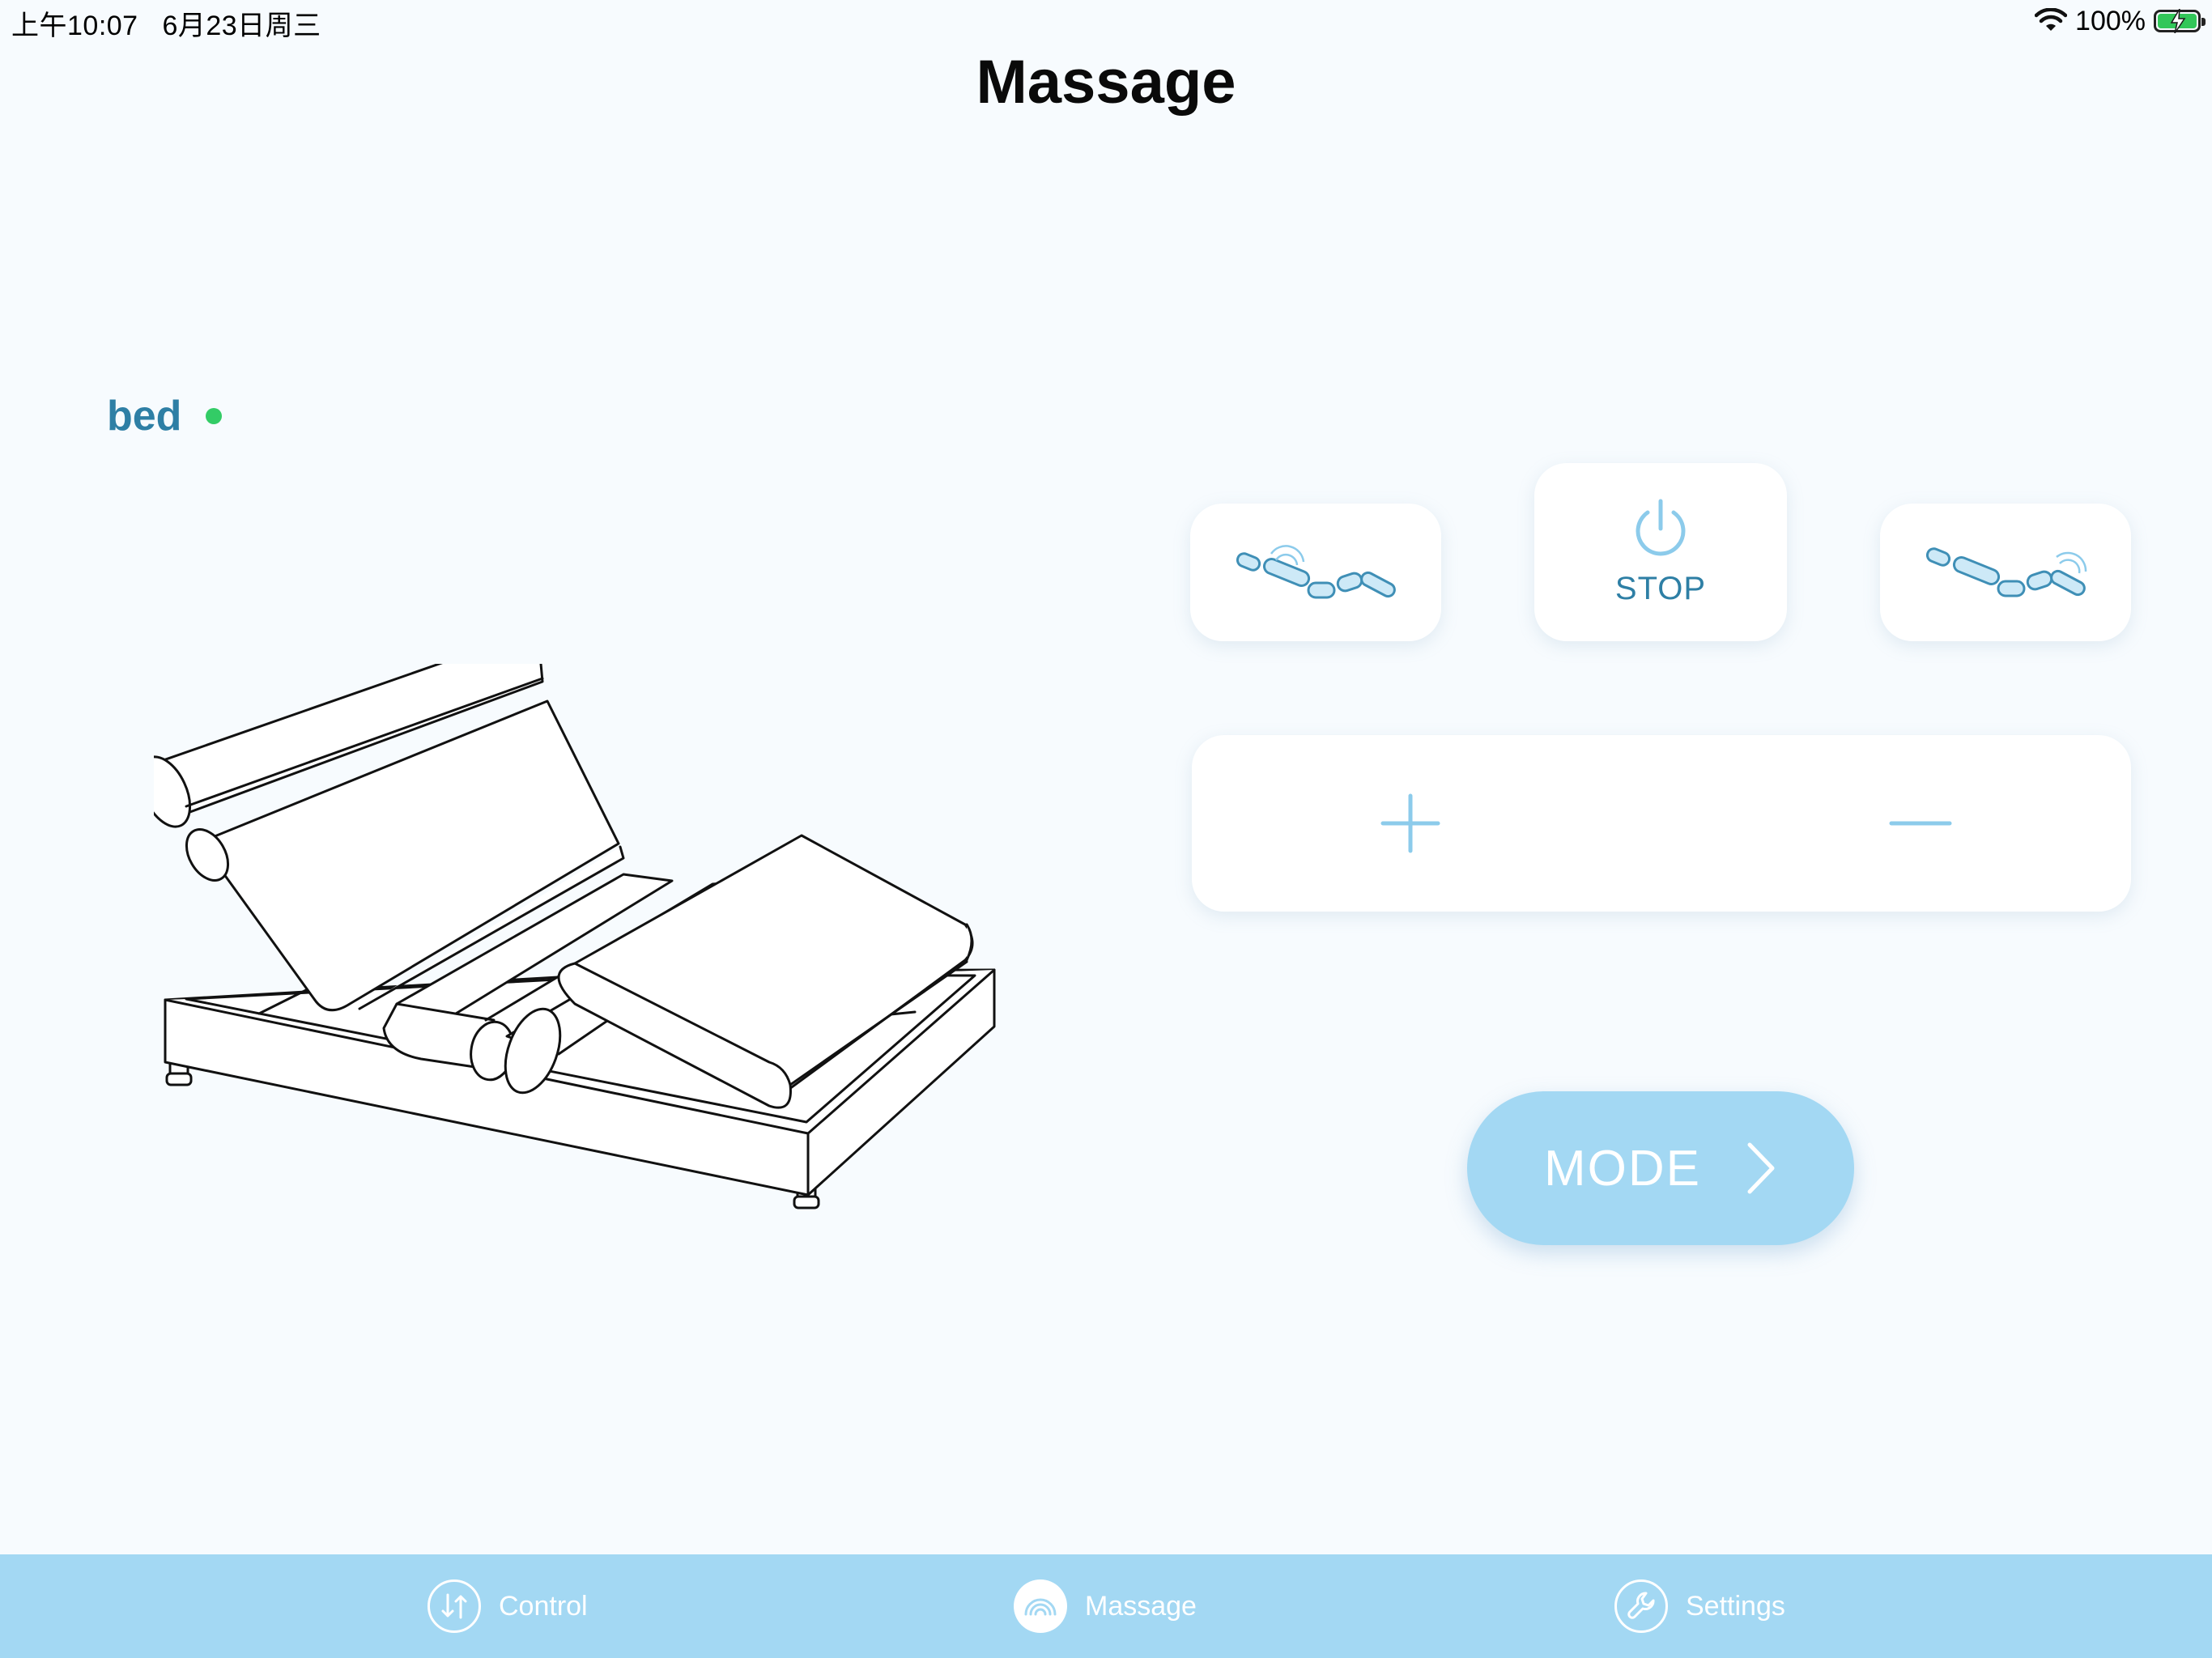 The width and height of the screenshot is (2212, 1658). Describe the element at coordinates (2111, 20) in the screenshot. I see `battery-percent: 100%` at that location.